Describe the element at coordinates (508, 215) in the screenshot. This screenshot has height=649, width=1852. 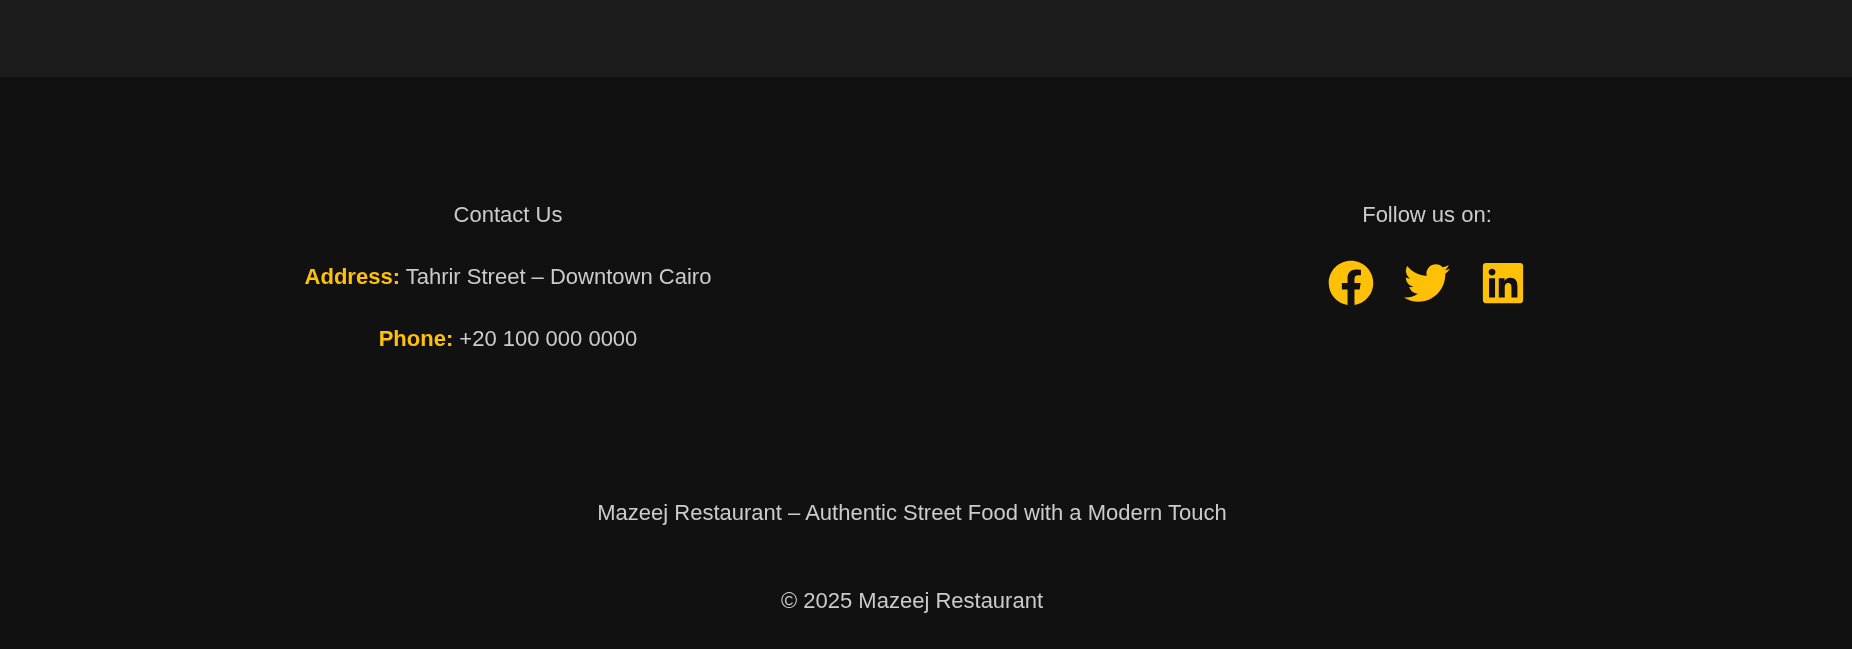
I see `contact-heading: Contact Us` at that location.